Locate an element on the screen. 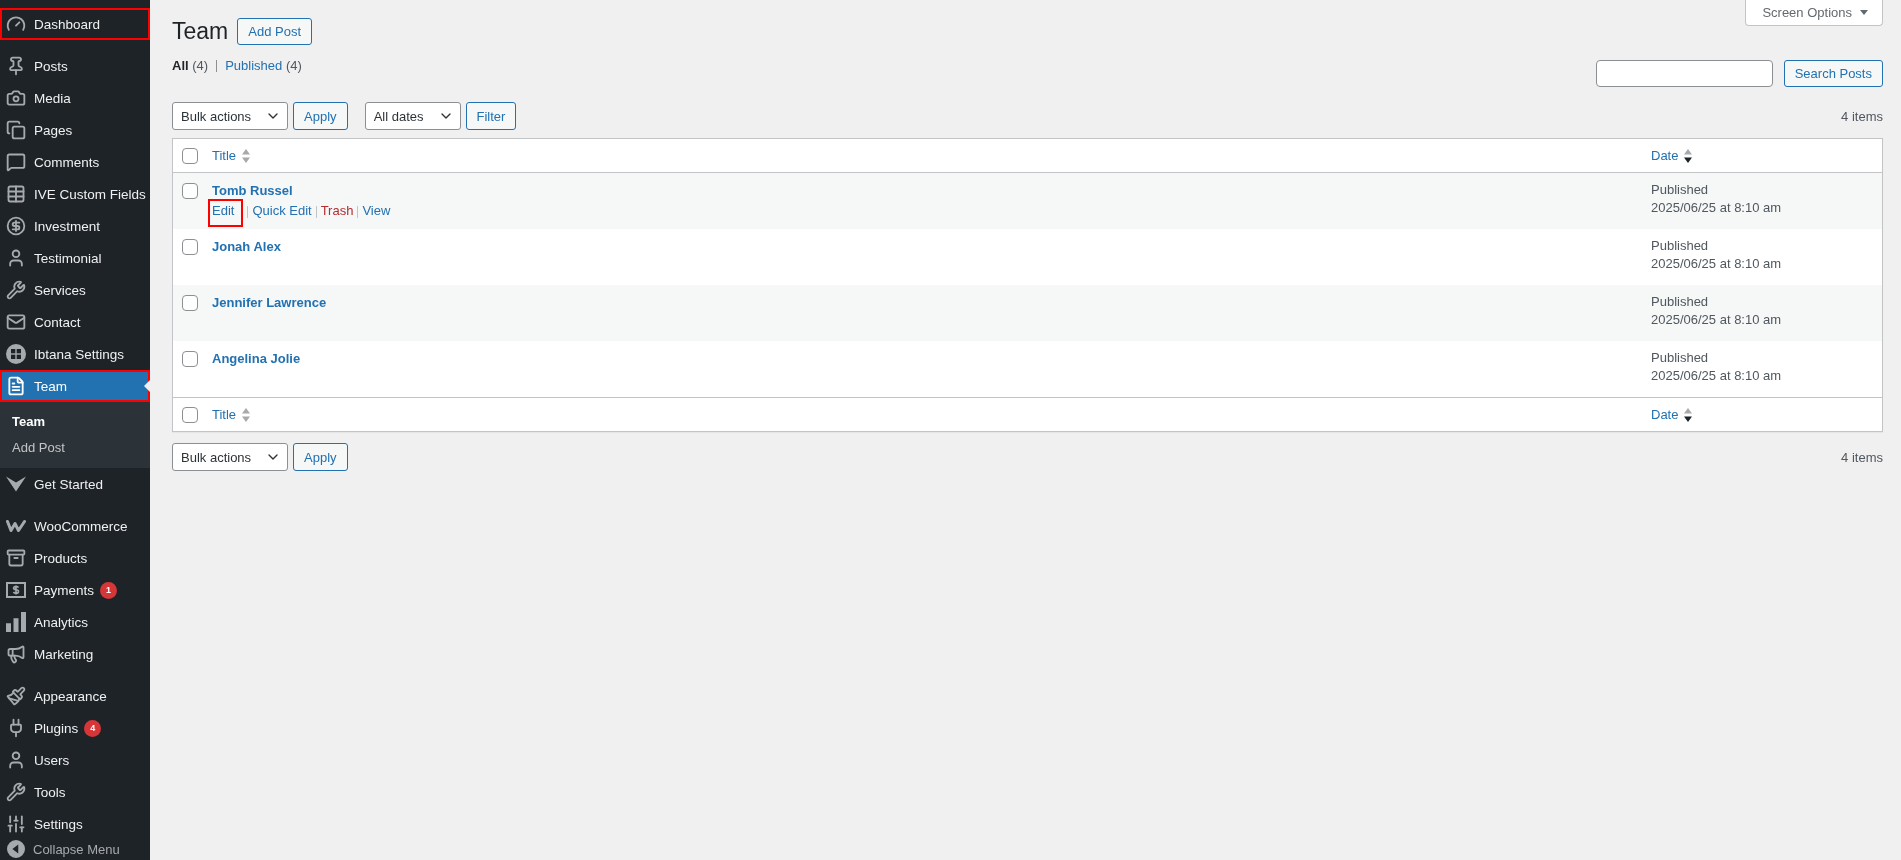 This screenshot has width=1901, height=860. collapse-arrow-icon is located at coordinates (16, 849).